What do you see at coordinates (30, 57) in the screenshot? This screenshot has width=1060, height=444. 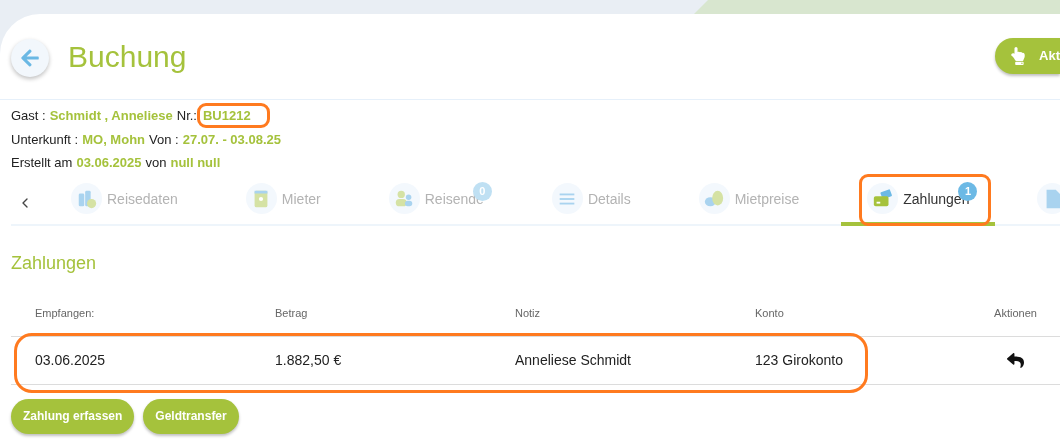 I see `back-arrow-icon` at bounding box center [30, 57].